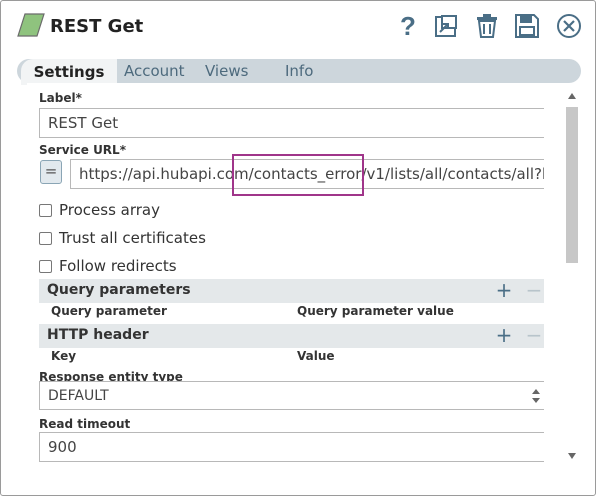 The width and height of the screenshot is (596, 496). I want to click on tab-info: Info, so click(299, 71).